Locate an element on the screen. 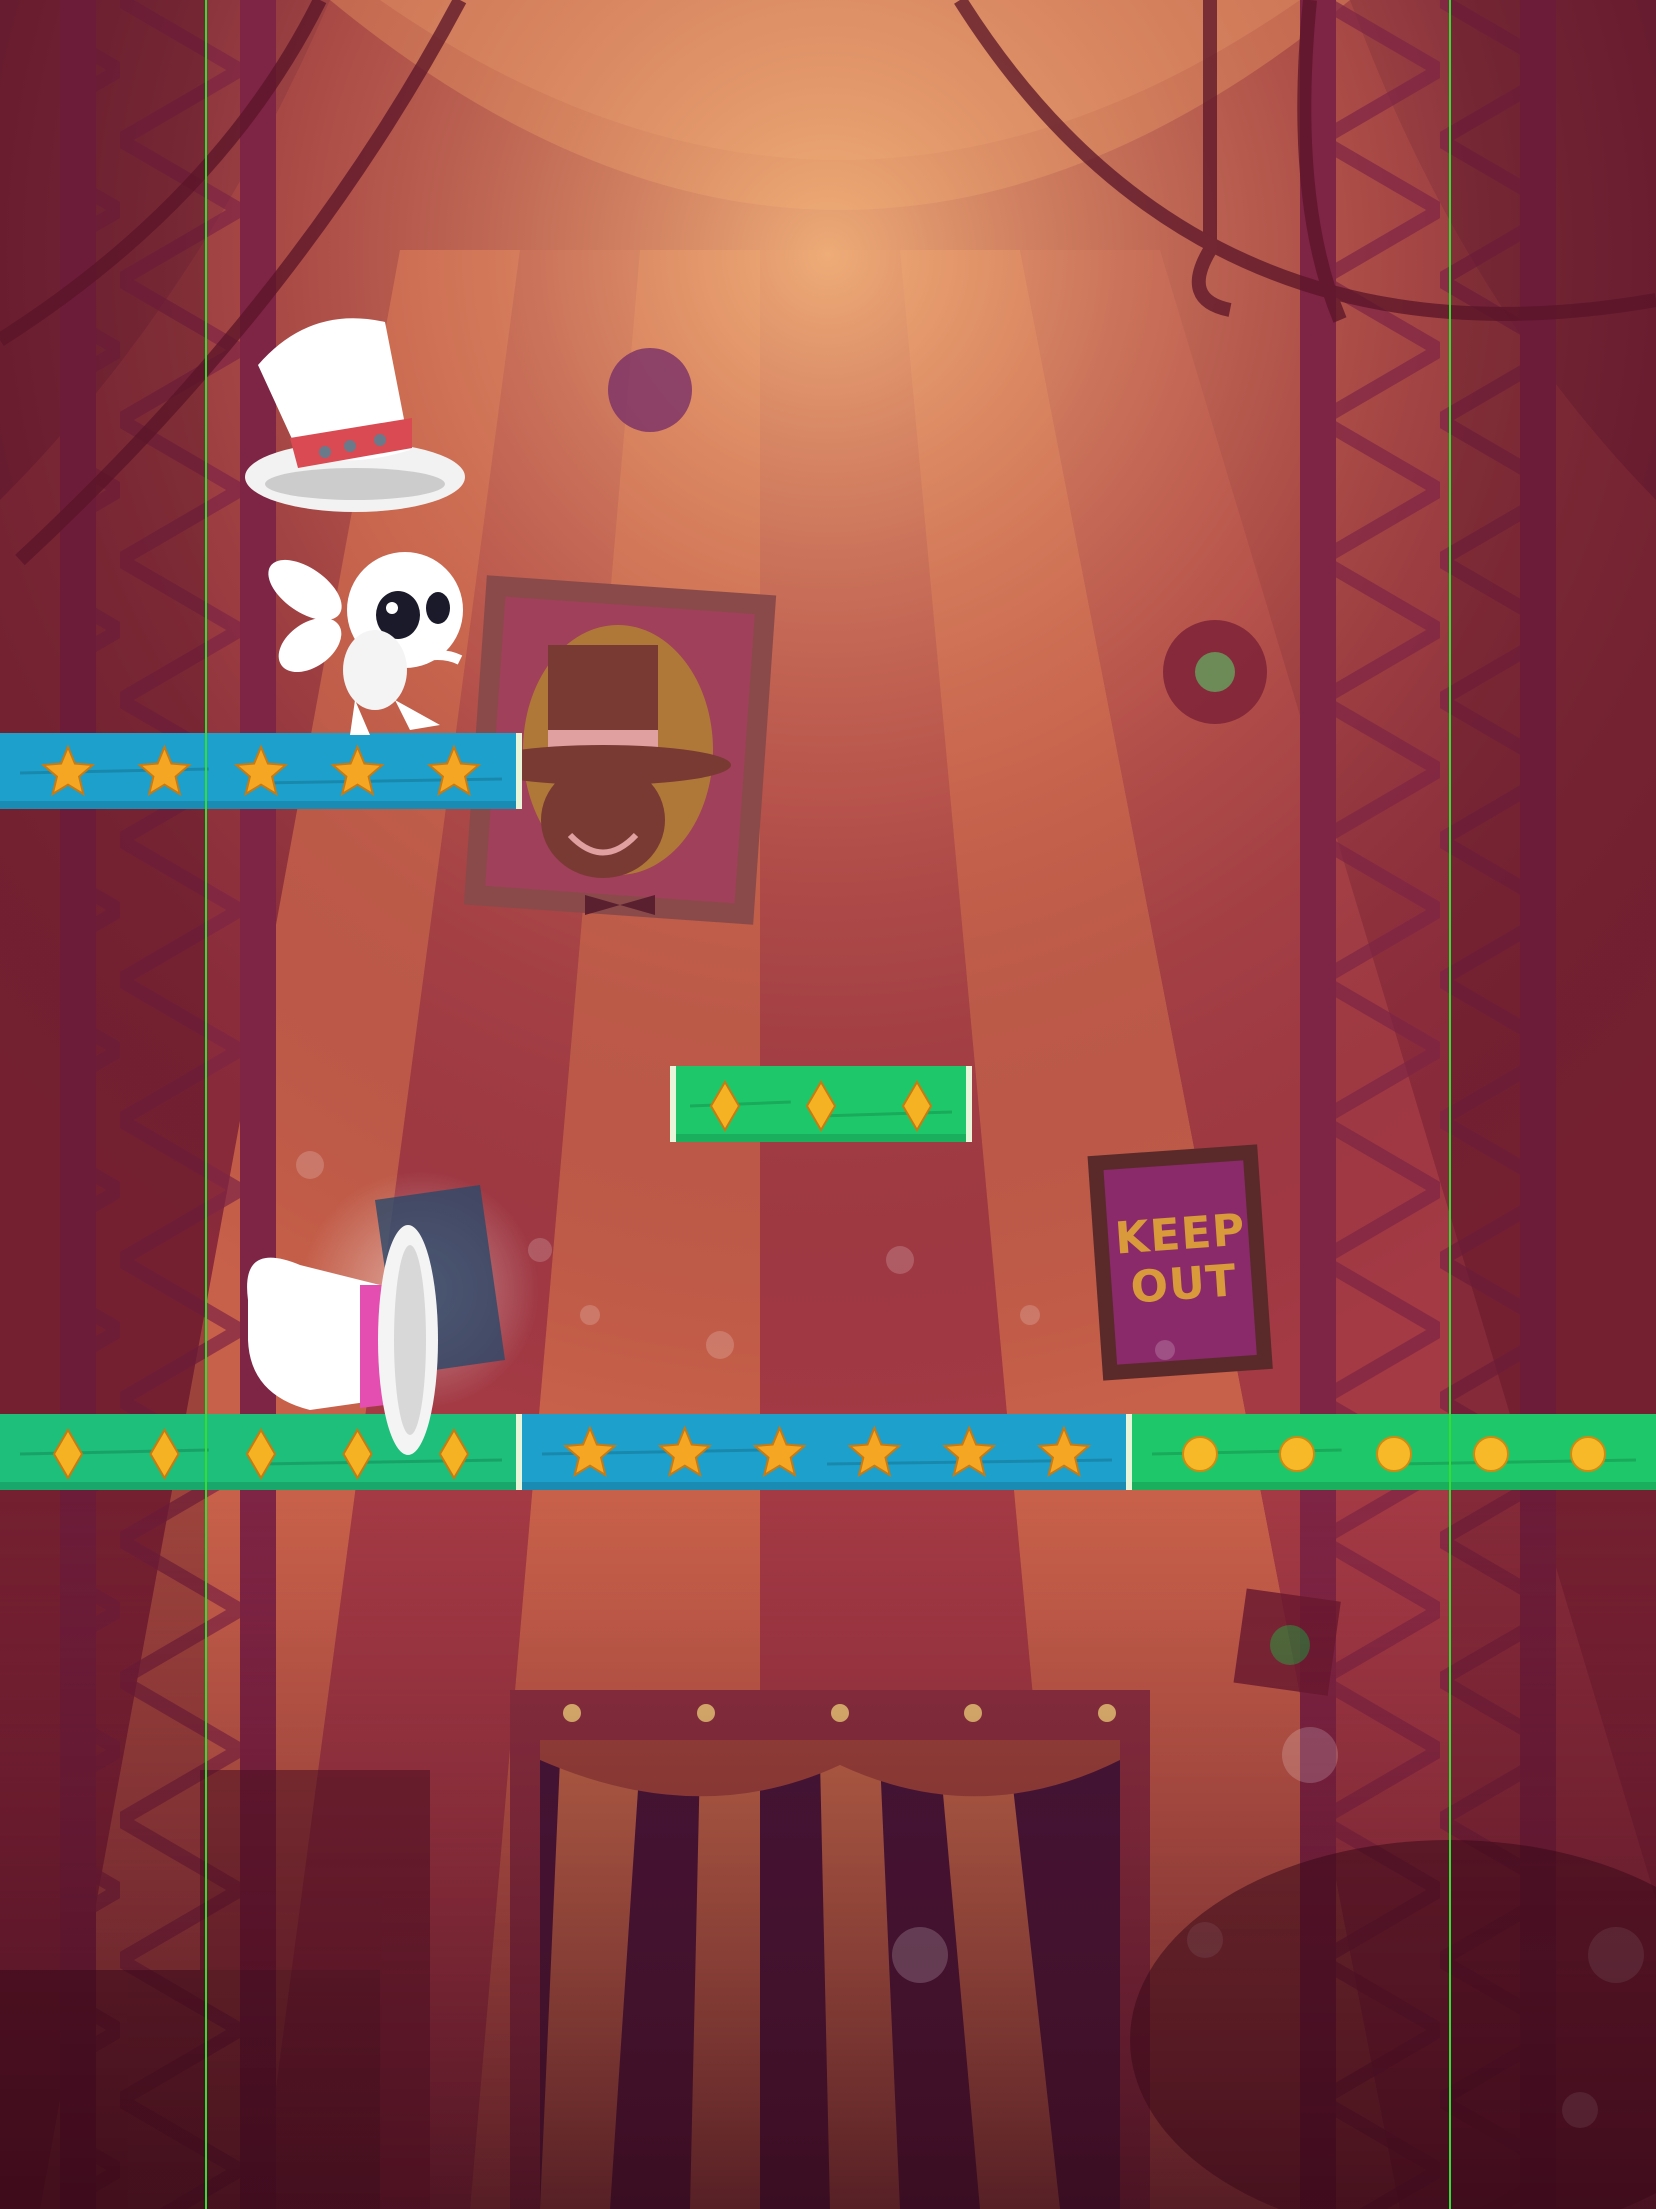 The width and height of the screenshot is (1656, 2209). platform-bottom-middle-blue is located at coordinates (827, 1452).